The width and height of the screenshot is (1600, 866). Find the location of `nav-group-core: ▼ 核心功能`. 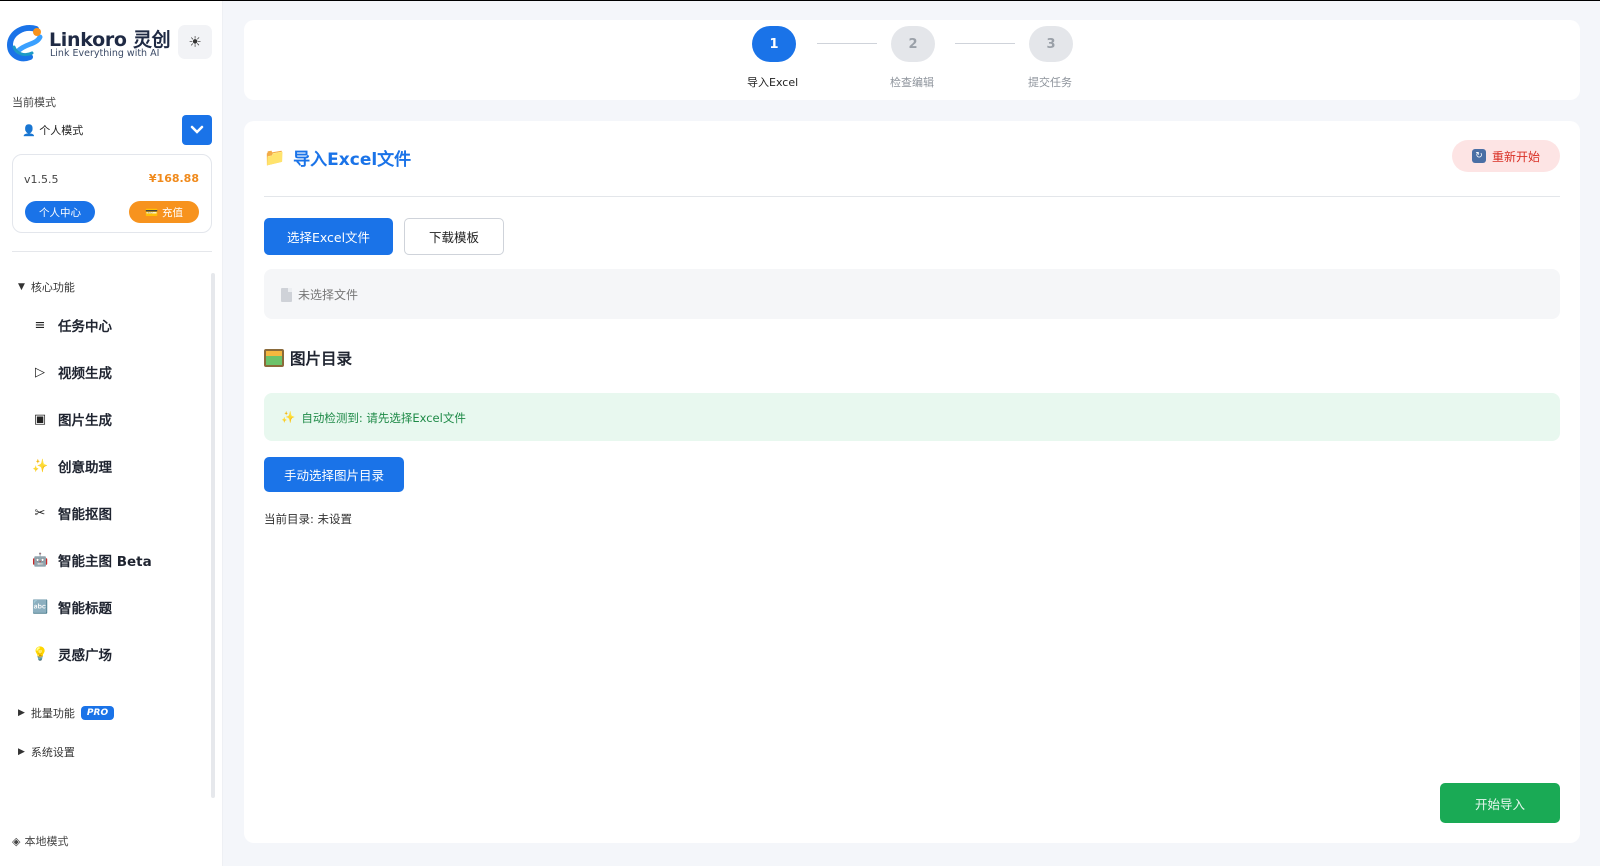

nav-group-core: ▼ 核心功能 is located at coordinates (46, 287).